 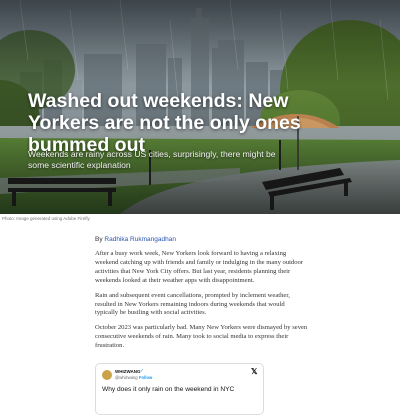 I want to click on follow-button: Follow, so click(x=145, y=377).